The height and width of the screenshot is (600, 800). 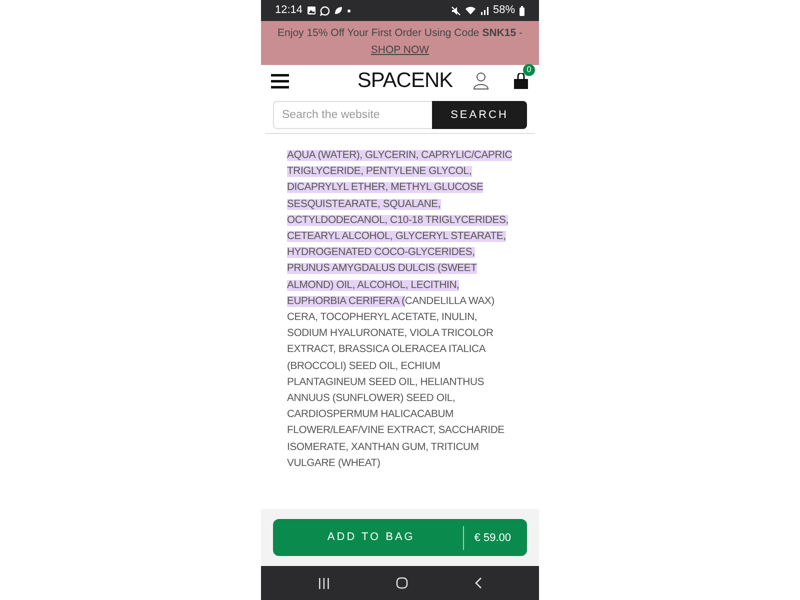 What do you see at coordinates (529, 70) in the screenshot?
I see `bag-count-badge: 0` at bounding box center [529, 70].